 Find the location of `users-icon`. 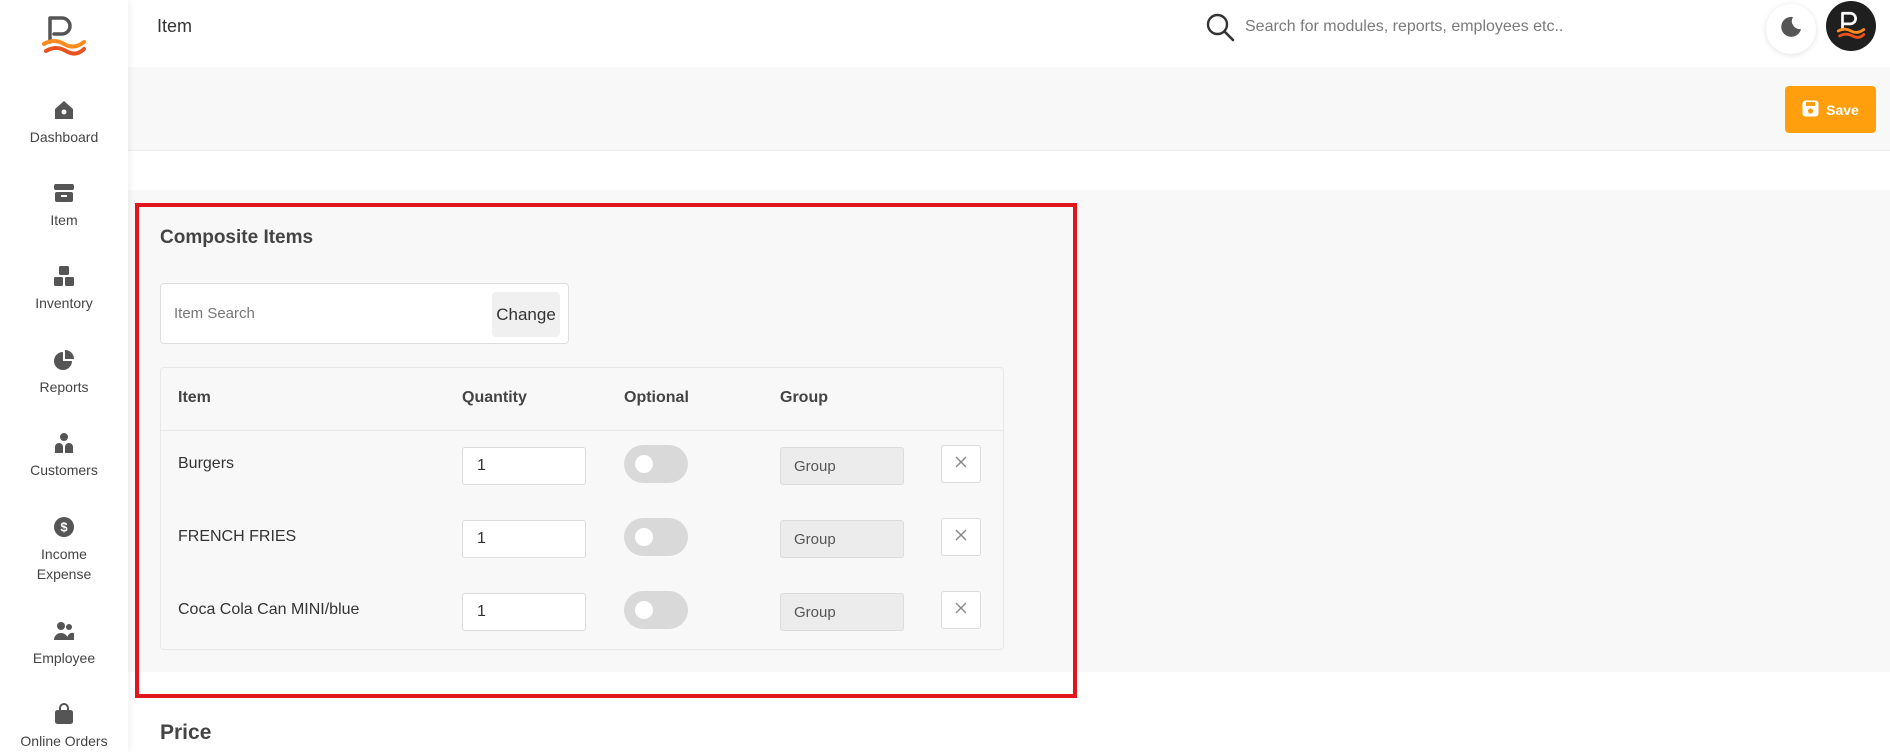

users-icon is located at coordinates (64, 443).